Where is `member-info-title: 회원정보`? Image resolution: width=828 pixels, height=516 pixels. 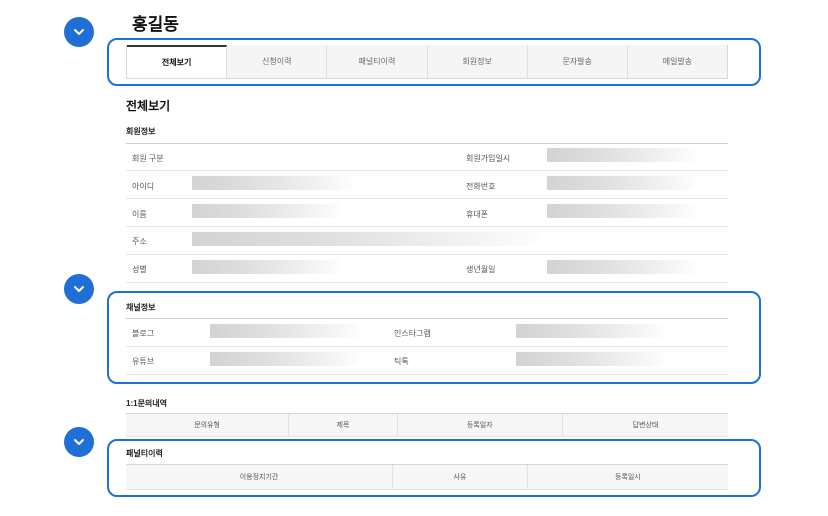
member-info-title: 회원정보 is located at coordinates (141, 131).